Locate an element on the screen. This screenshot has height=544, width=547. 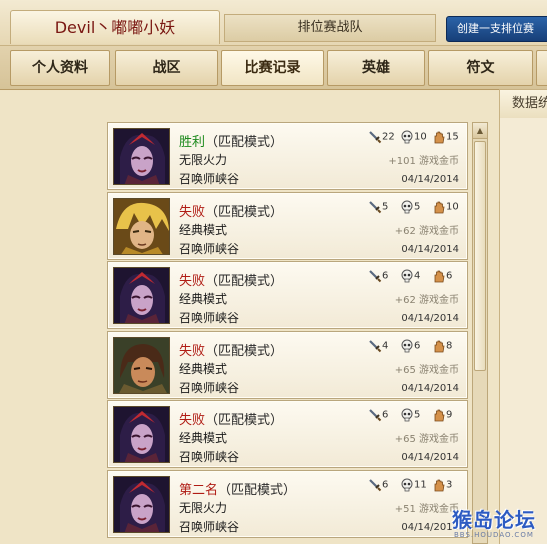
stats-panel is located at coordinates (523, 331).